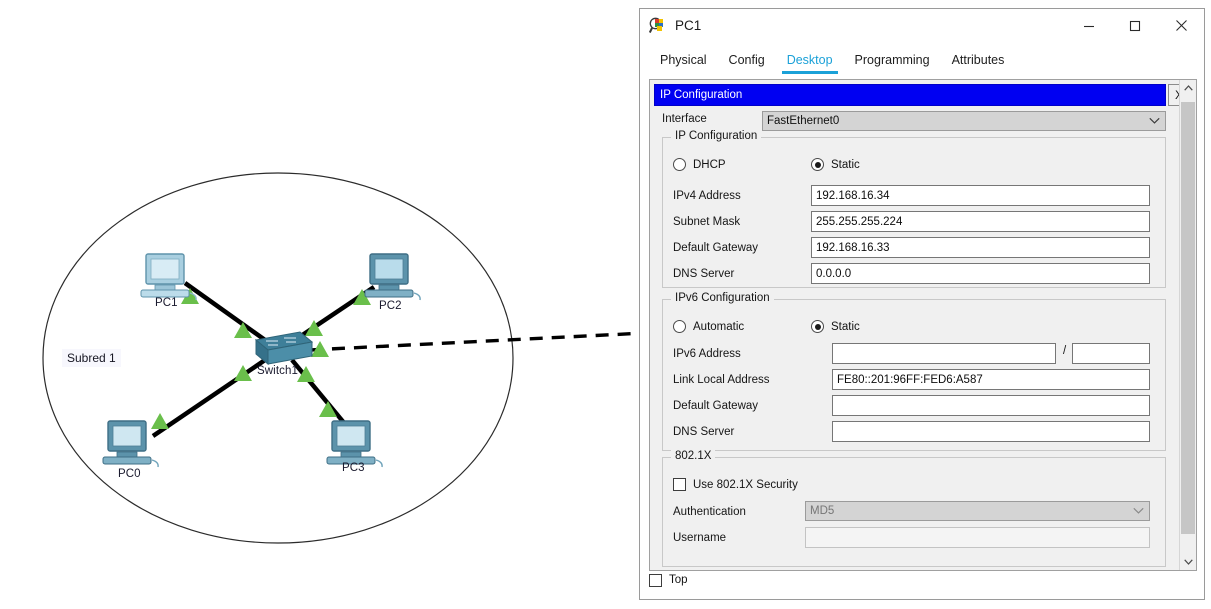 The width and height of the screenshot is (1211, 609). I want to click on close-icon, so click(1181, 25).